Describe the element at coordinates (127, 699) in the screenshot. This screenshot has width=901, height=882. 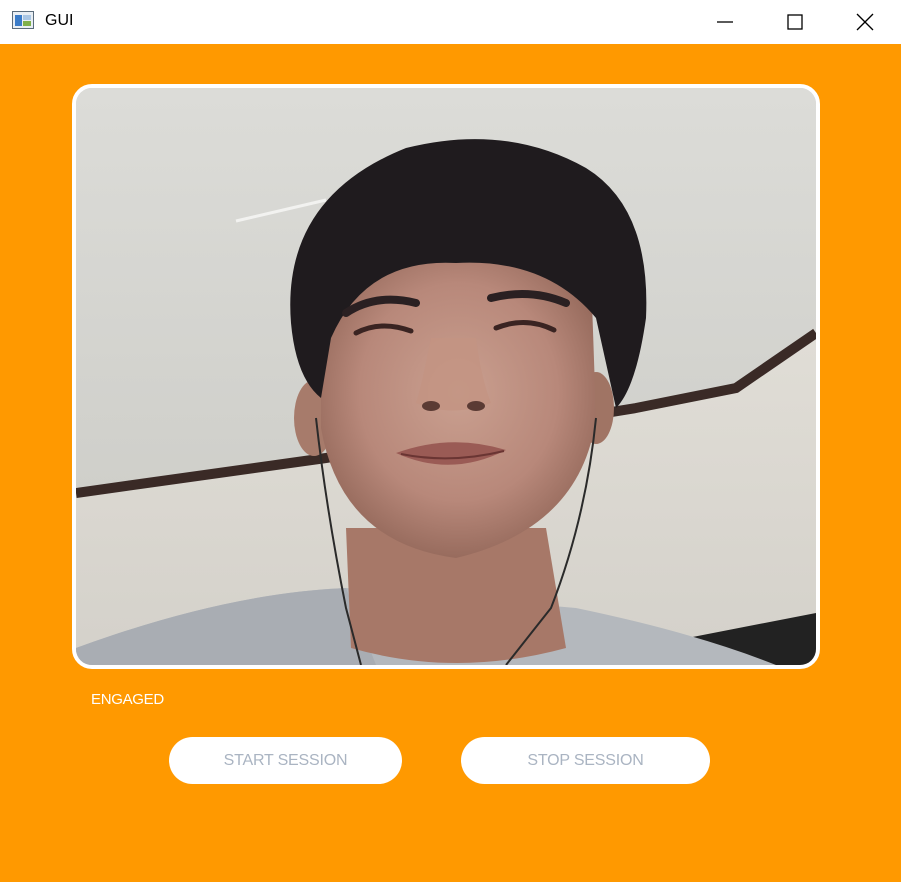
I see `engagement-status-label: ENGAGED` at that location.